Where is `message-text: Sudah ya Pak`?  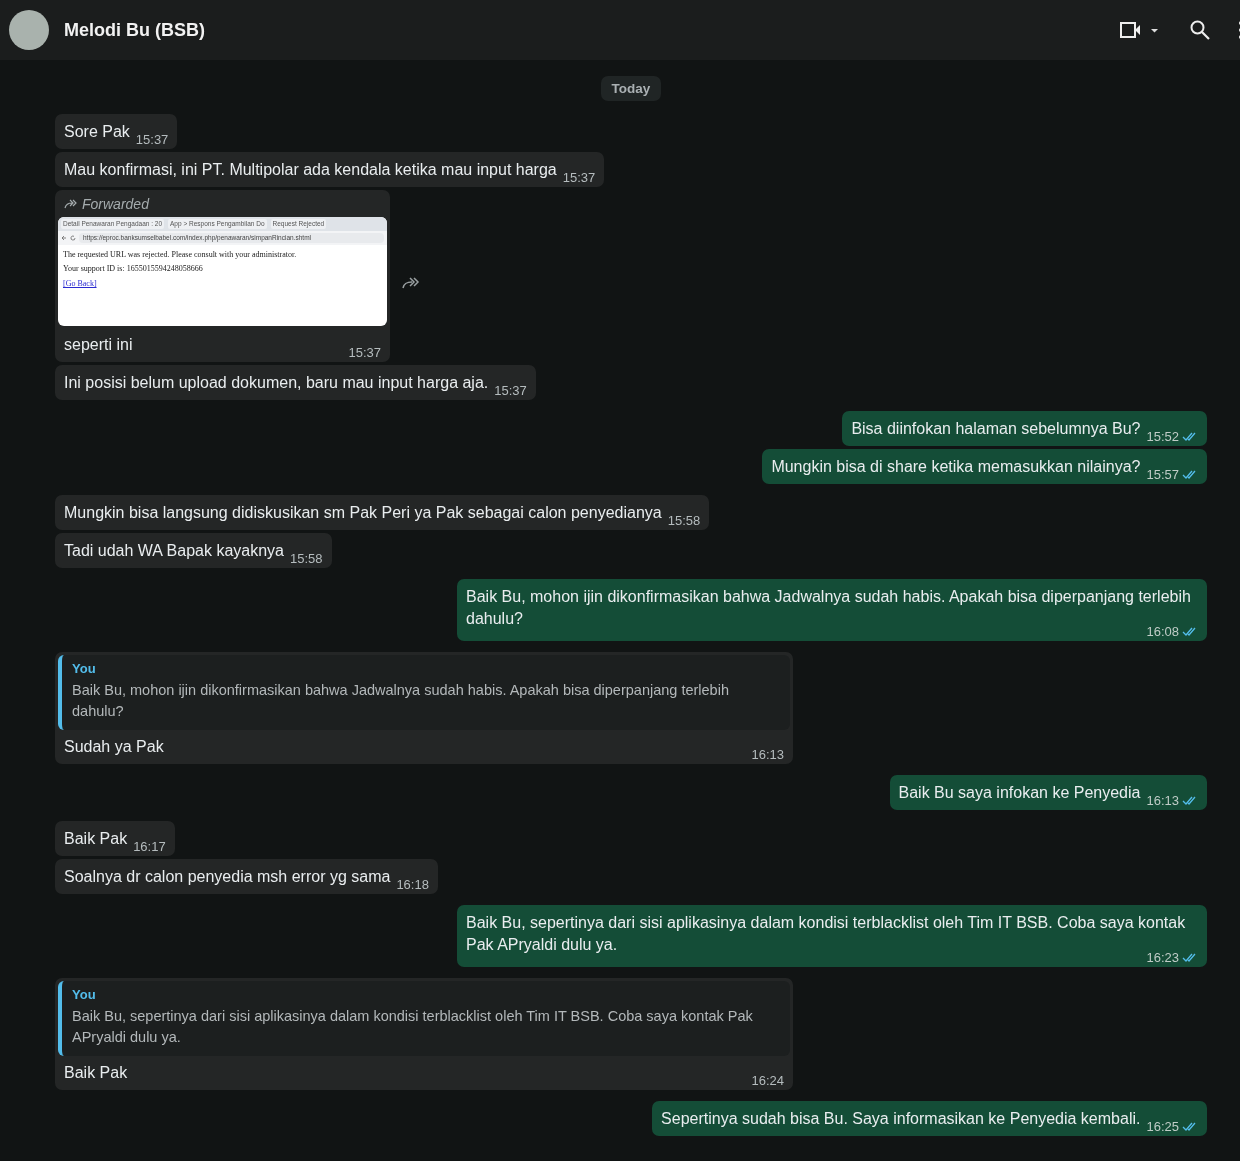
message-text: Sudah ya Pak is located at coordinates (114, 747).